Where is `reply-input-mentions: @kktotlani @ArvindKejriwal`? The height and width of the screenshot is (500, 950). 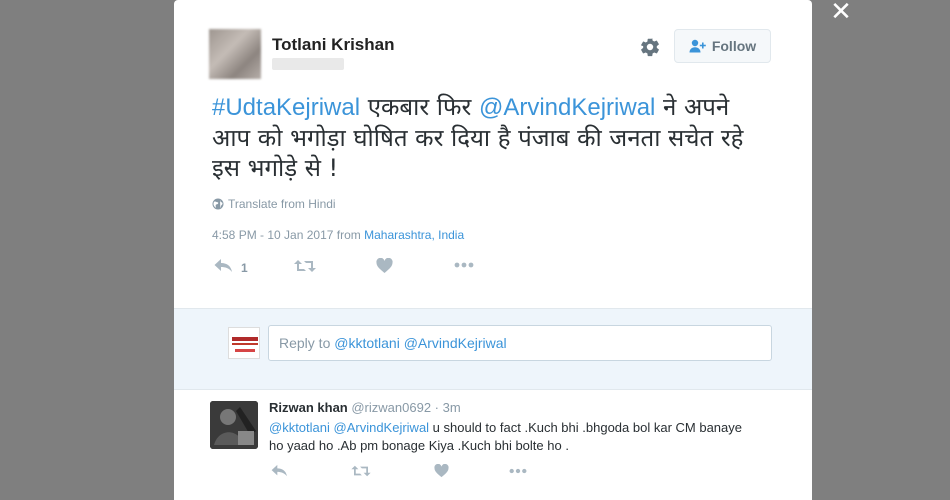 reply-input-mentions: @kktotlani @ArvindKejriwal is located at coordinates (420, 343).